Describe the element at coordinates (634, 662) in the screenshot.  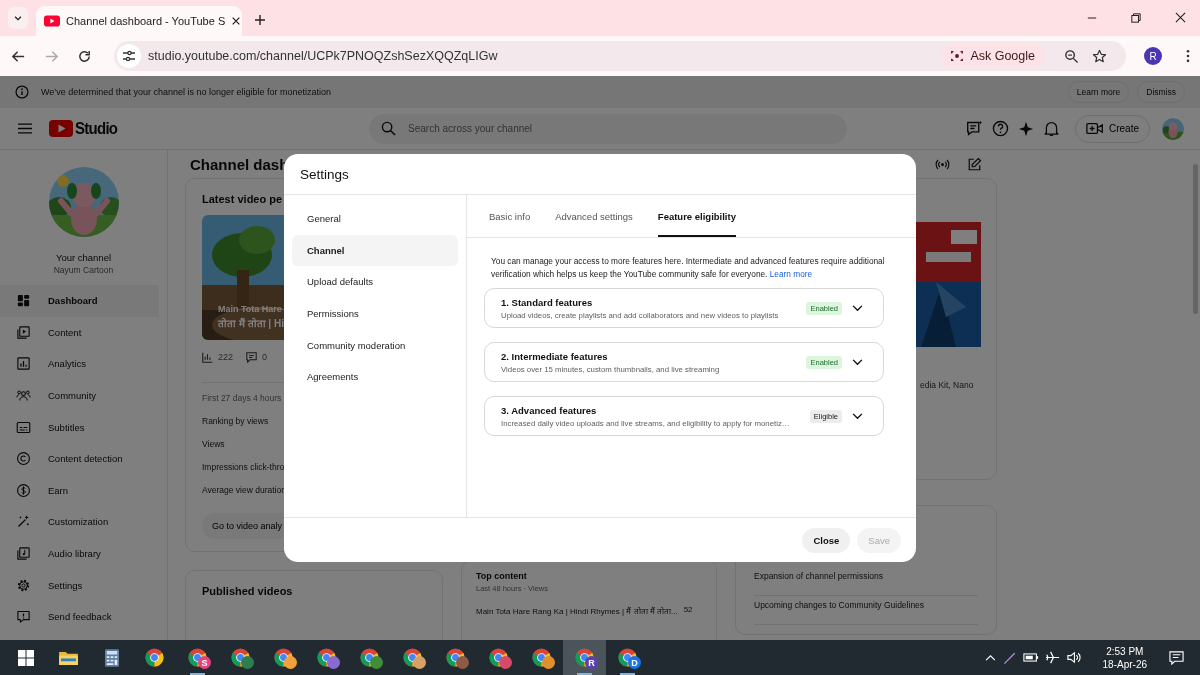
I see `profile-badge: D` at that location.